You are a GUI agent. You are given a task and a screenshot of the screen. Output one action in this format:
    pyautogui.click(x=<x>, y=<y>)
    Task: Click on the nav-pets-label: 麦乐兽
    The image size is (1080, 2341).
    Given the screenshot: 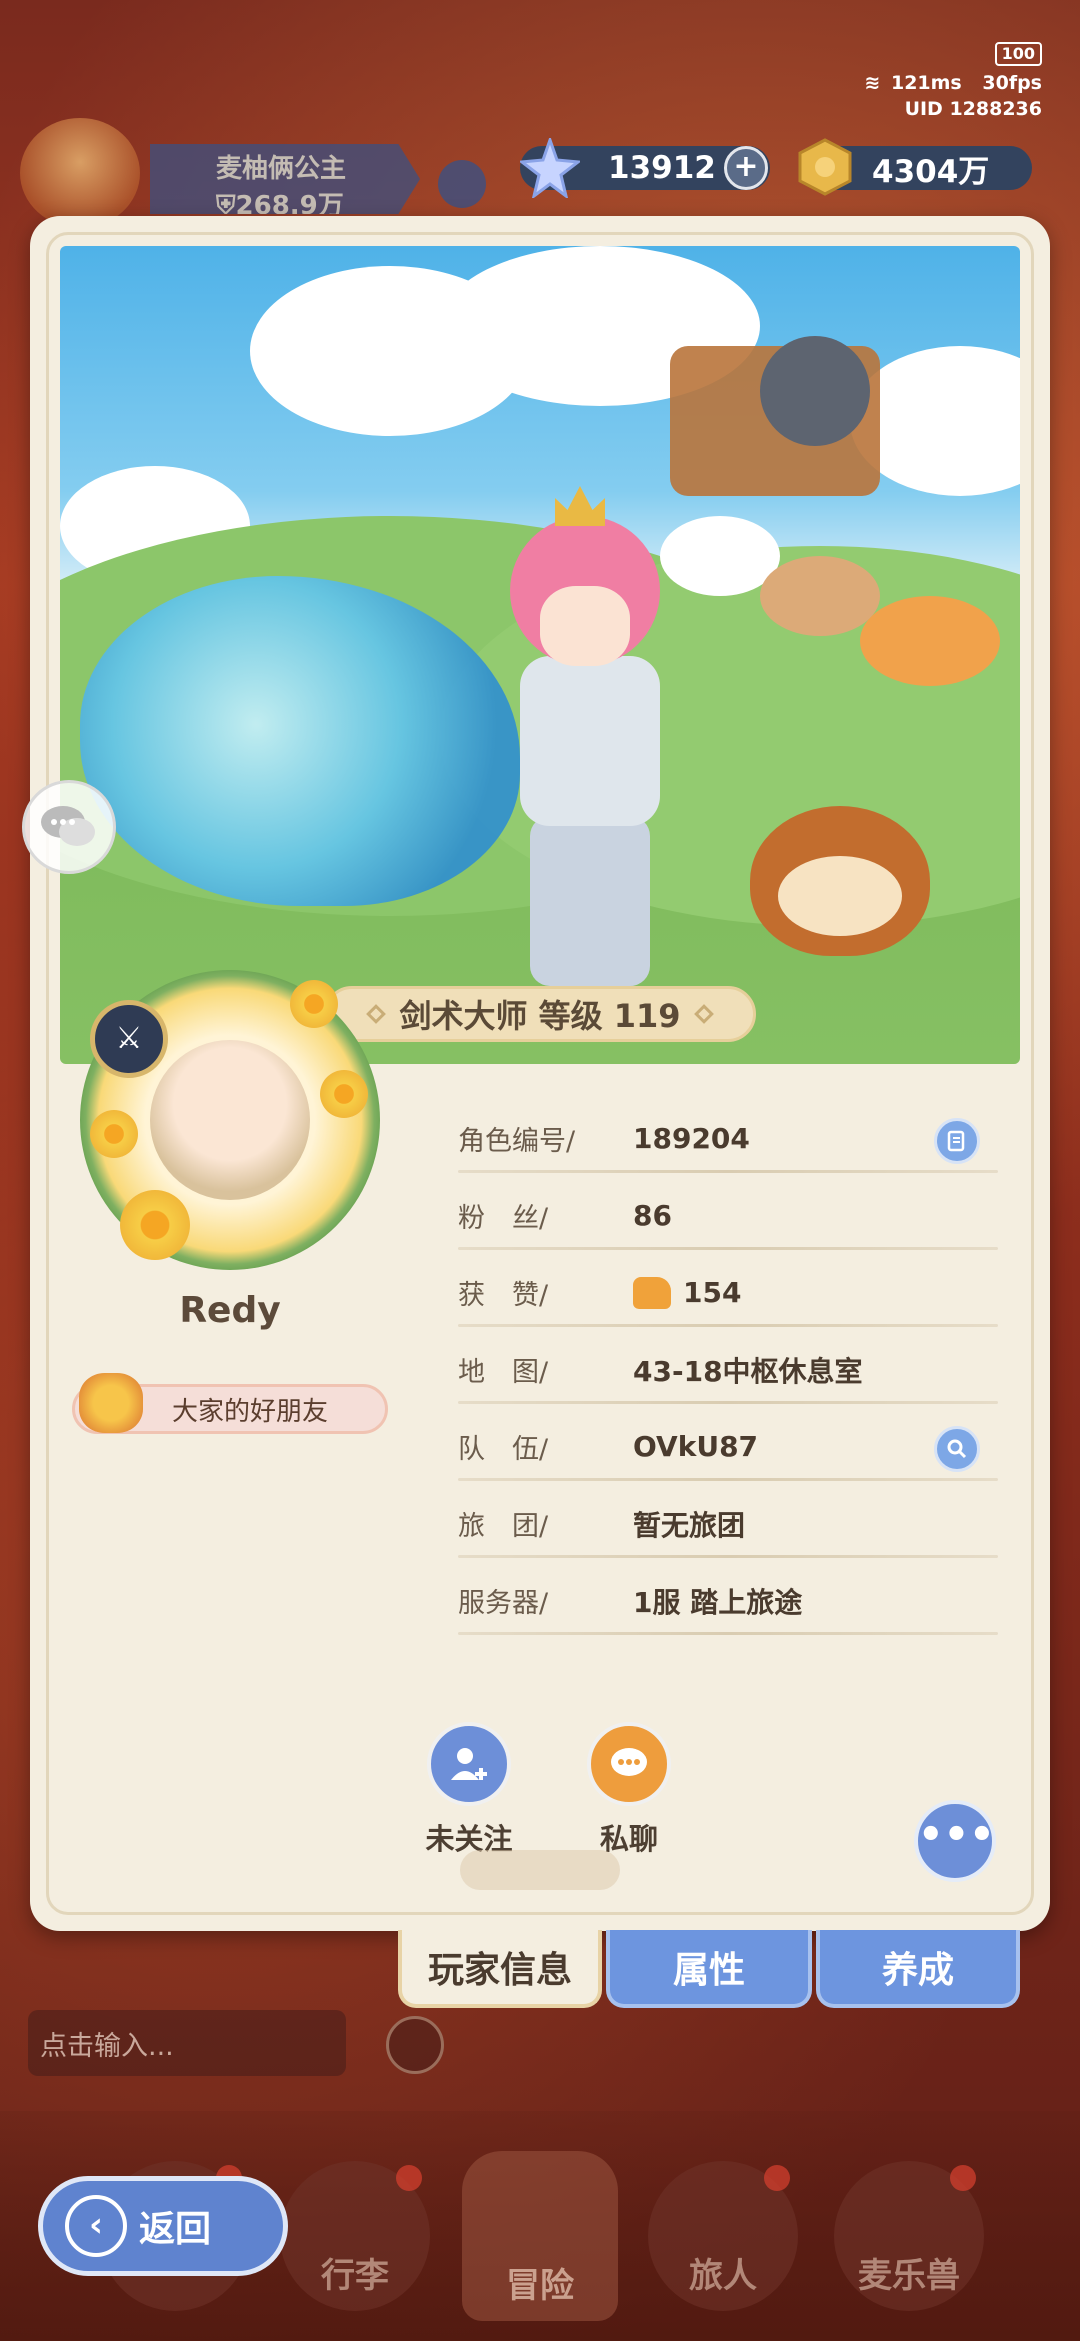 What is the action you would take?
    pyautogui.click(x=909, y=2276)
    